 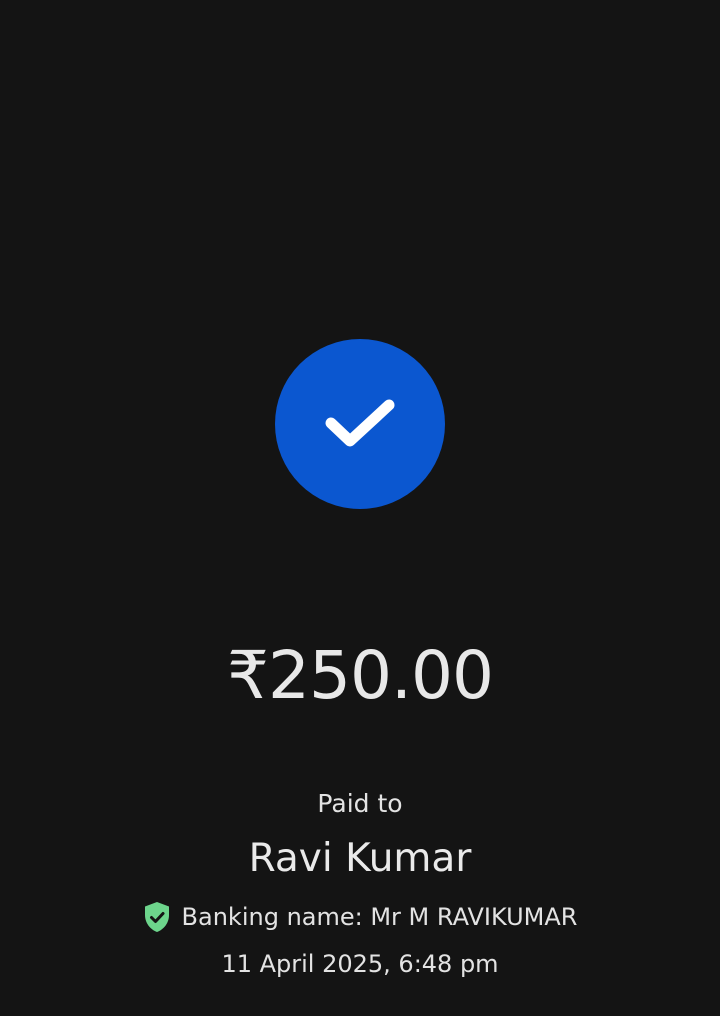 I want to click on payment-timestamp: 11 April 2025, 6:48 pm, so click(x=360, y=964).